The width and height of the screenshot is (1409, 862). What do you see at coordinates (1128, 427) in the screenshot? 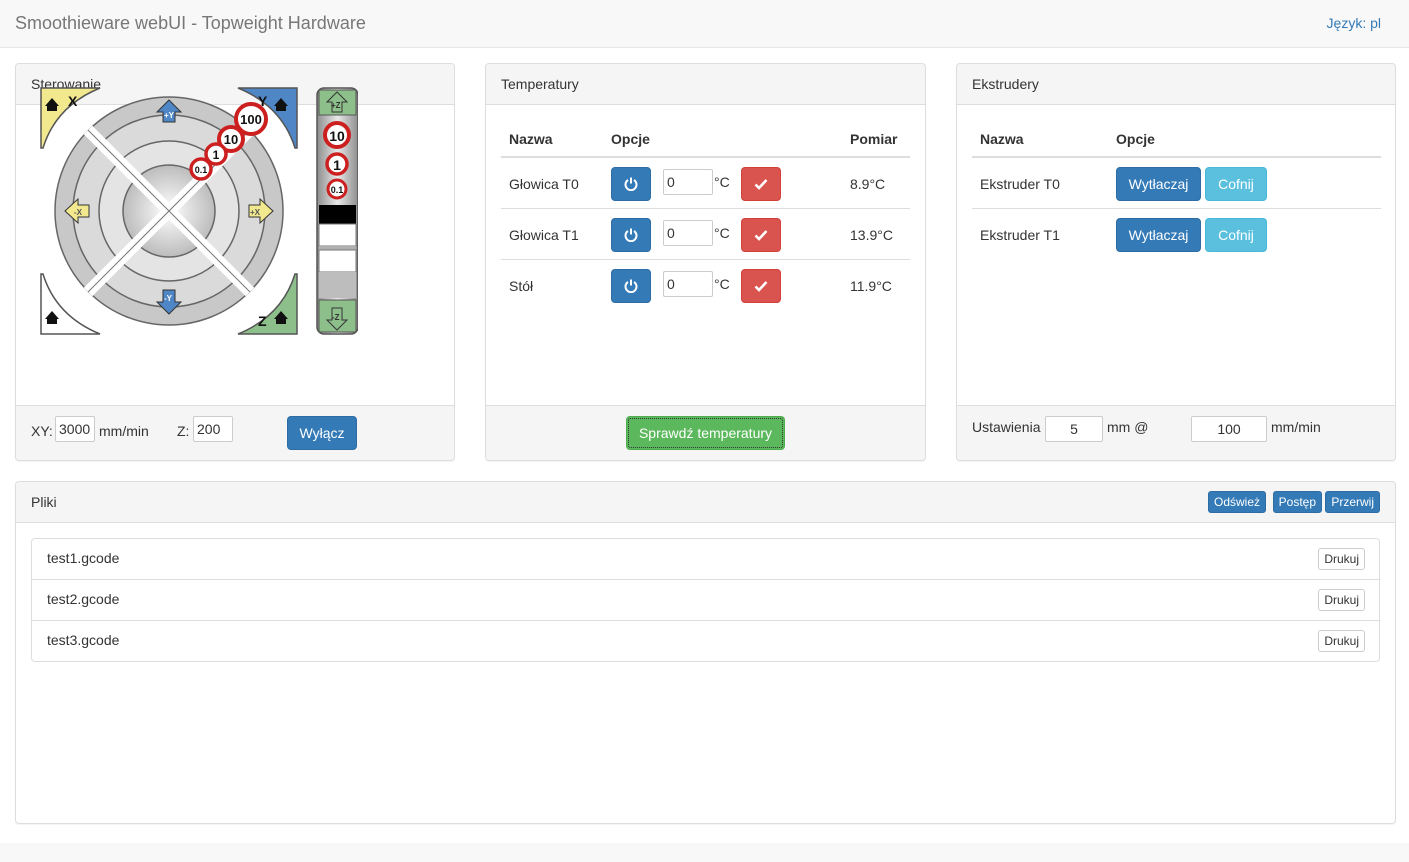
I see `extrude-length-unit: mm @` at bounding box center [1128, 427].